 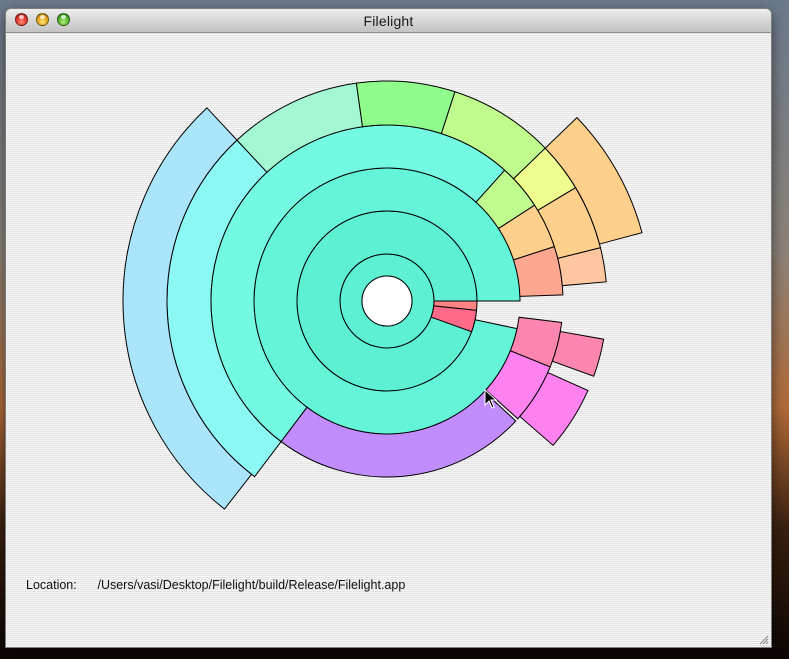 What do you see at coordinates (578, 353) in the screenshot?
I see `ring-5-pink` at bounding box center [578, 353].